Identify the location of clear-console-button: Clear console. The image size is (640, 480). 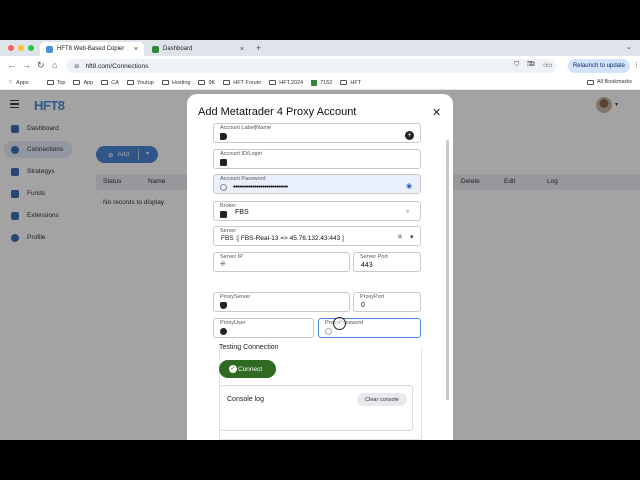
(382, 399).